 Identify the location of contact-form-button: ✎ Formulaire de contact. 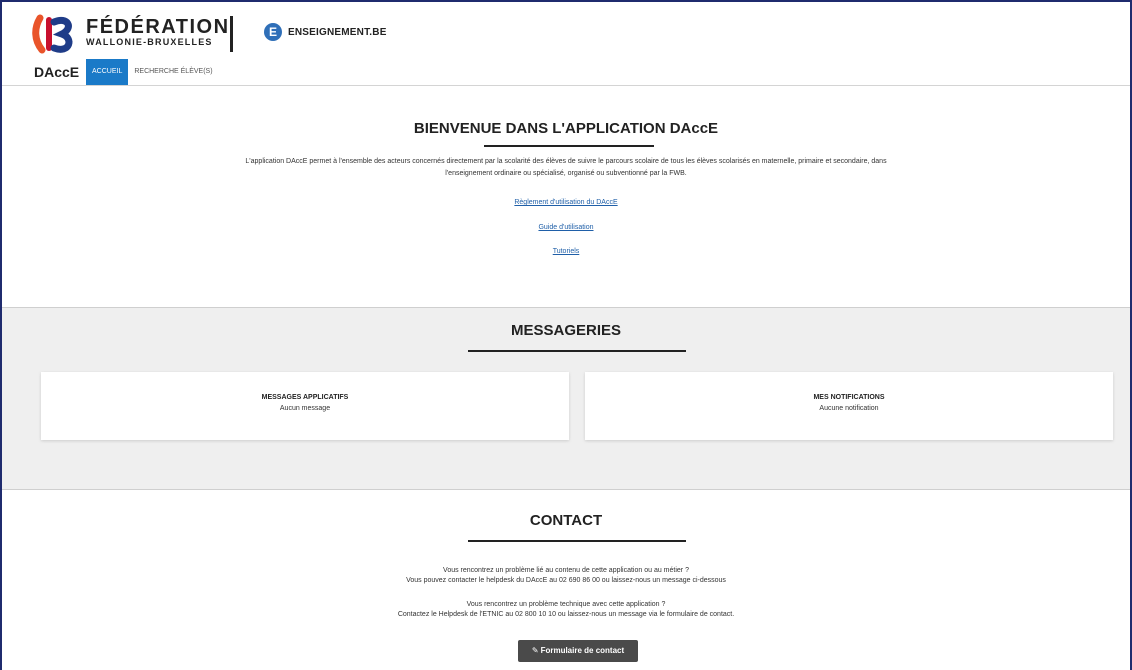
(578, 651).